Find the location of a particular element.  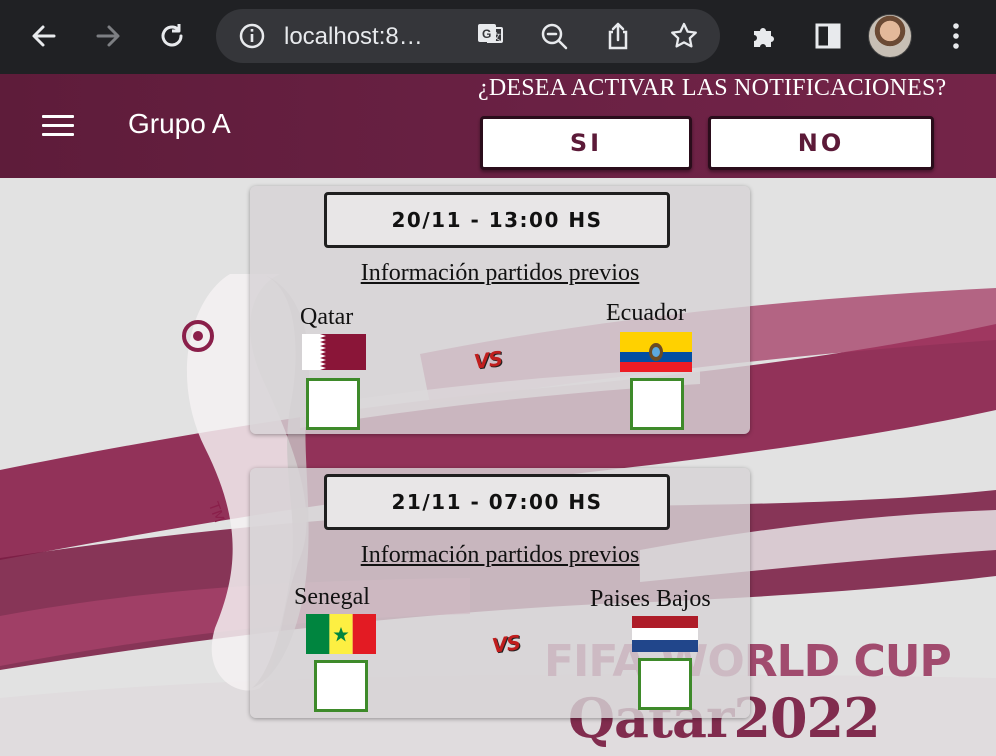

home-team-name: Qatar is located at coordinates (327, 317).